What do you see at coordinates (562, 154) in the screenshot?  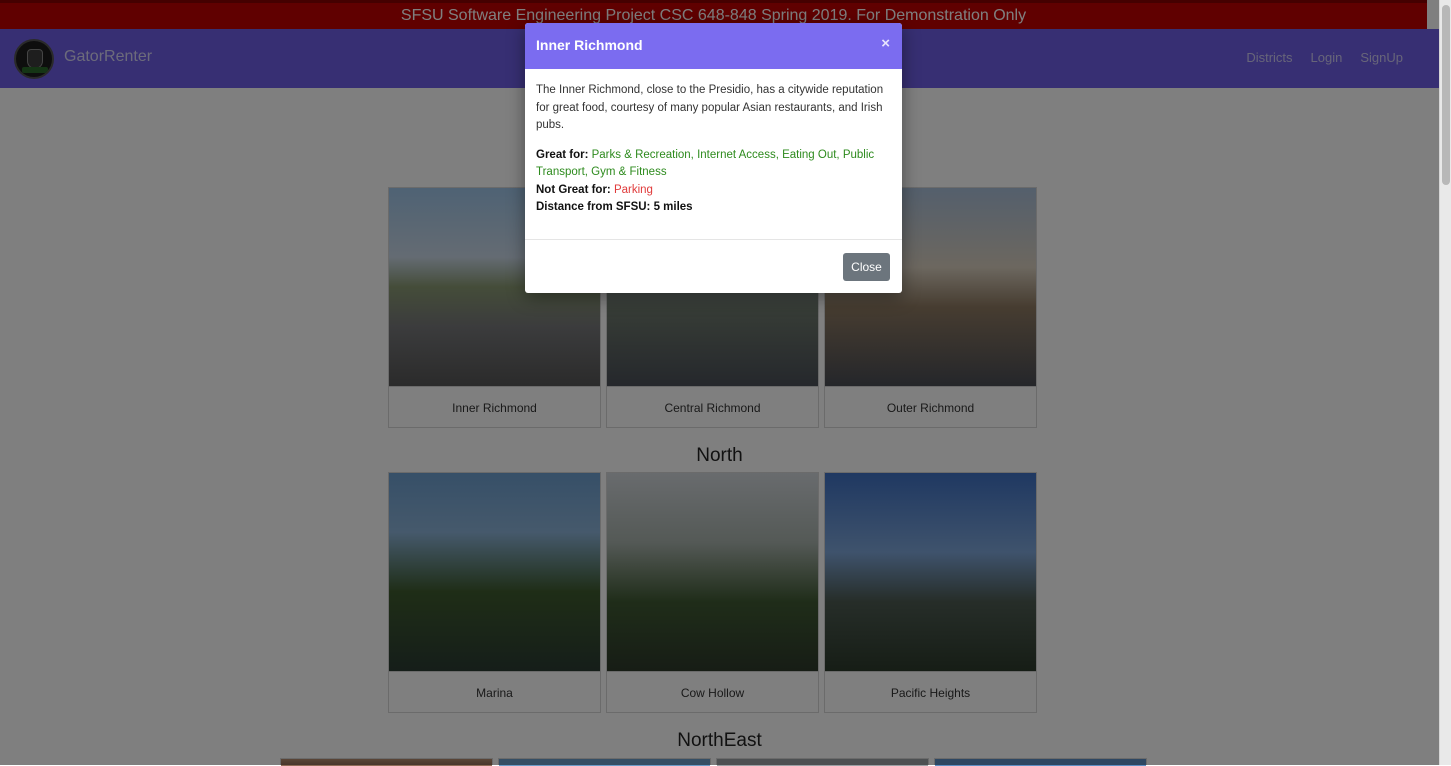 I see `great-for-label: Great for:` at bounding box center [562, 154].